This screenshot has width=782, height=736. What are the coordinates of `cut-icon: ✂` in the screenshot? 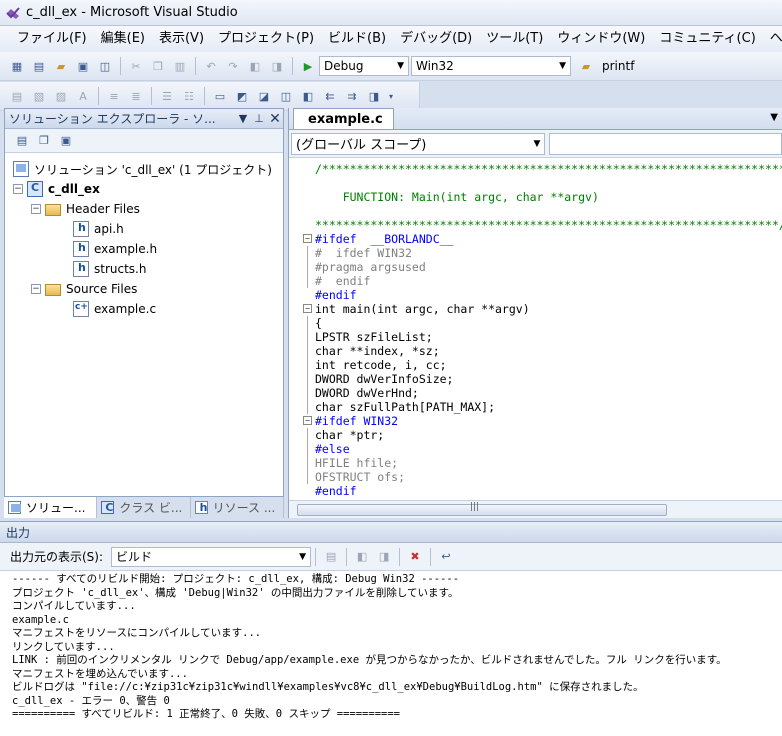 It's located at (136, 66).